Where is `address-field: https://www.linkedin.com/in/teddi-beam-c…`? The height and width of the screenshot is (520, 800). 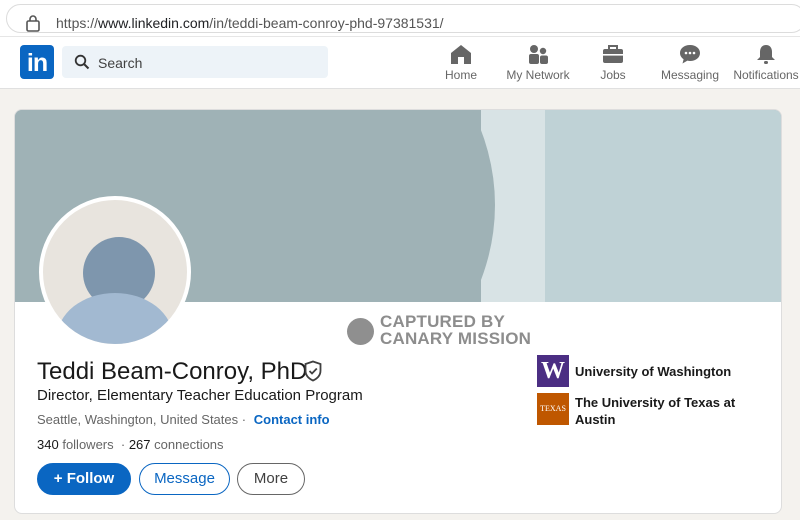
address-field: https://www.linkedin.com/in/teddi-beam-c… is located at coordinates (403, 18).